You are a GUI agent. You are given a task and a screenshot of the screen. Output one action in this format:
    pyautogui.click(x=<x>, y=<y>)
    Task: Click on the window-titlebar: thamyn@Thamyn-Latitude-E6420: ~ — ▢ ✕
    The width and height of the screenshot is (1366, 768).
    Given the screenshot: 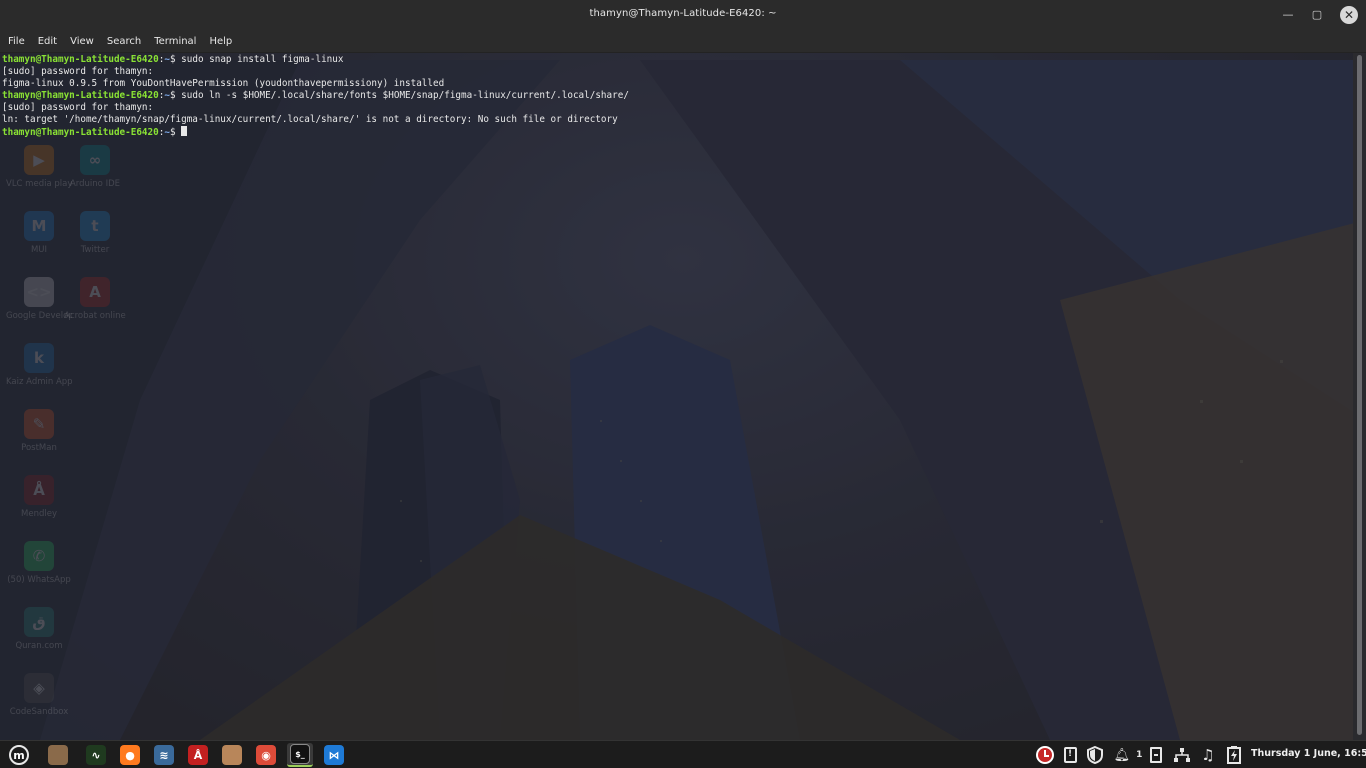 What is the action you would take?
    pyautogui.click(x=683, y=15)
    